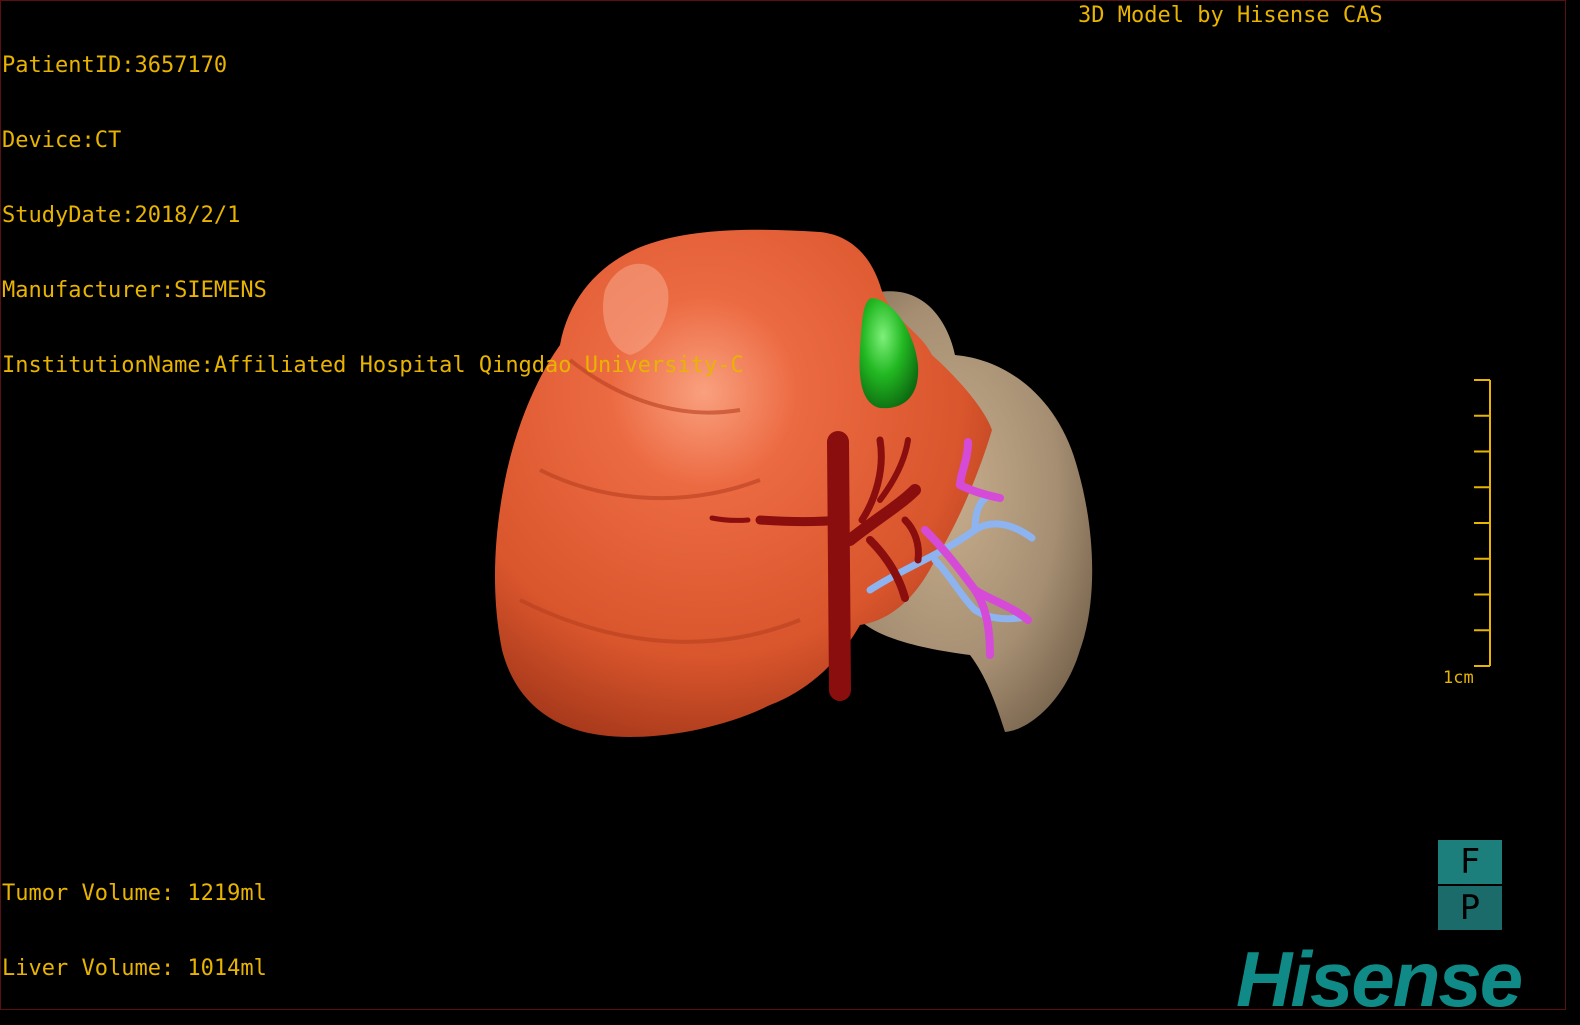 The width and height of the screenshot is (1580, 1025). Describe the element at coordinates (1470, 862) in the screenshot. I see `orientation-front-face: F` at that location.